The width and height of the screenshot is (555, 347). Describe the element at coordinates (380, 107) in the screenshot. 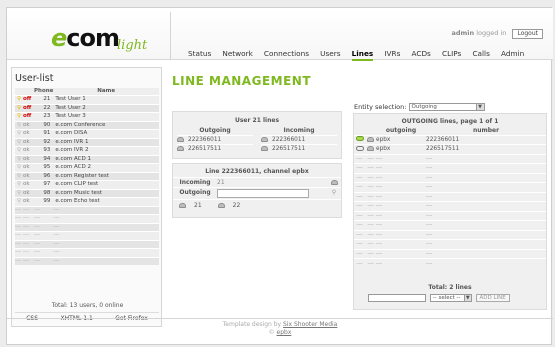

I see `entity-label: Entity selection:` at that location.